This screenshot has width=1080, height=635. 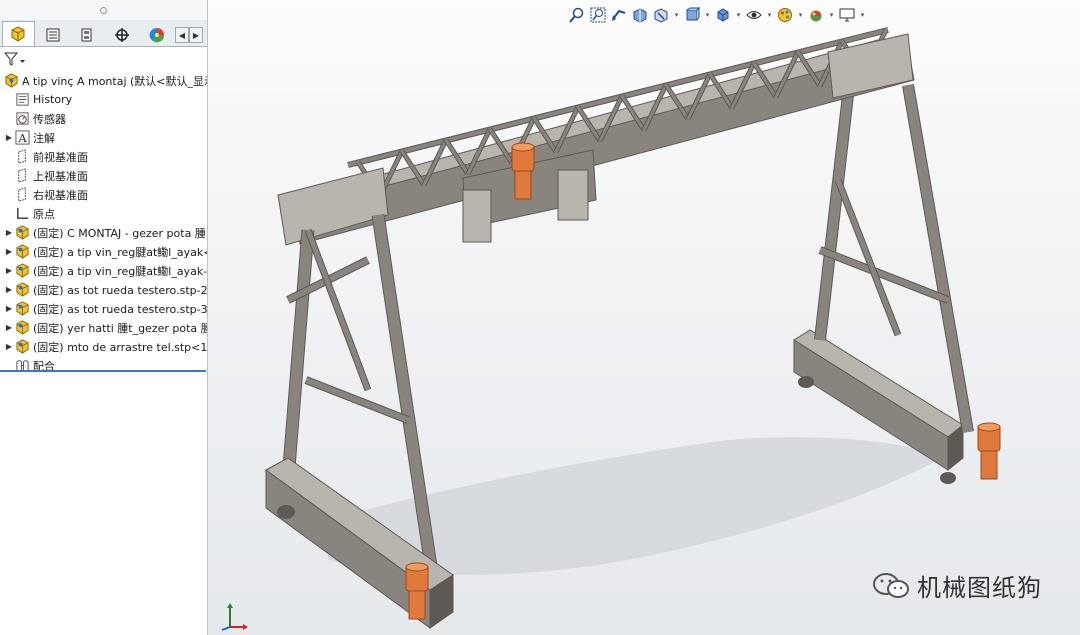 What do you see at coordinates (573, 195) in the screenshot?
I see `trolley-hook-block` at bounding box center [573, 195].